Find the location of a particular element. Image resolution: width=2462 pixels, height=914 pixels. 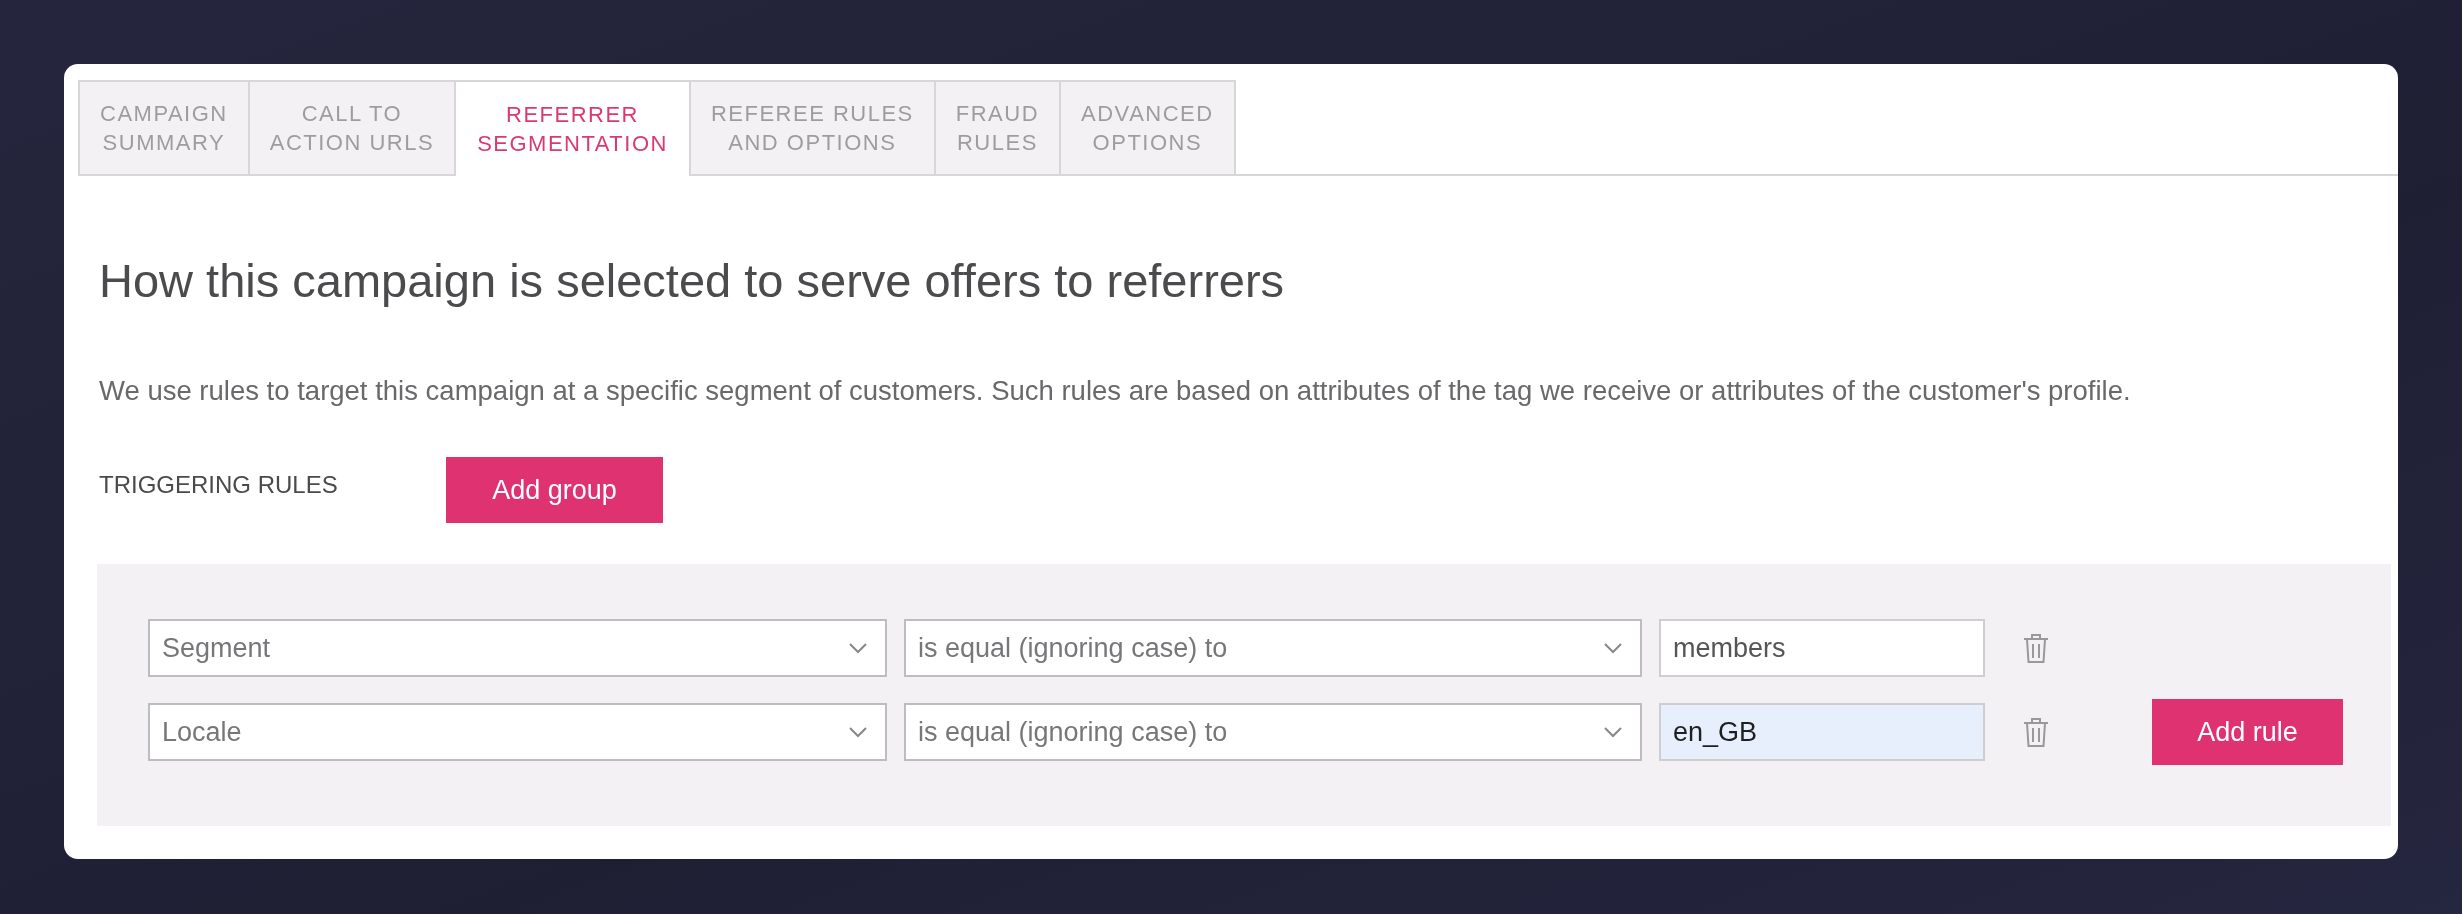

page-heading: How this campaign is selected to serve offers to referrers is located at coordinates (692, 281).